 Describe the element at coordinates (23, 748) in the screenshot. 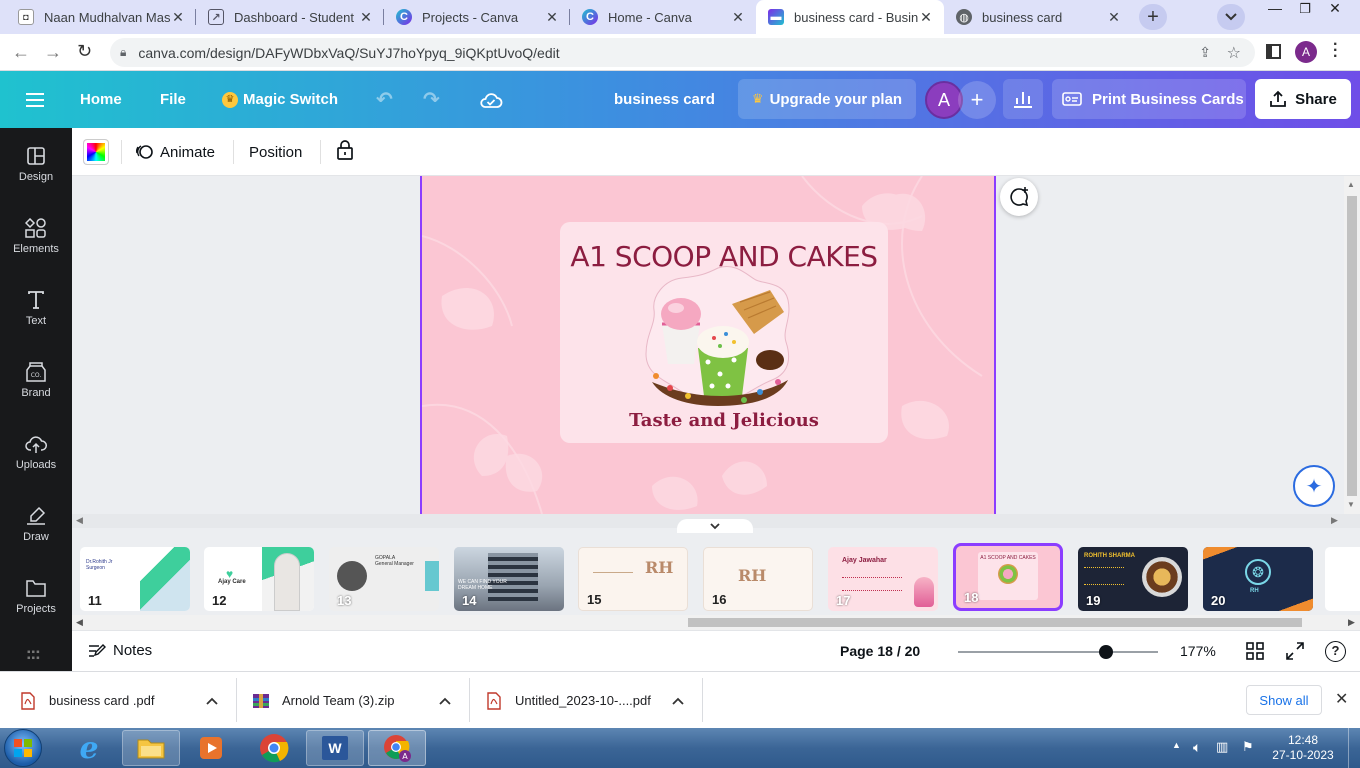

I see `start-button` at that location.